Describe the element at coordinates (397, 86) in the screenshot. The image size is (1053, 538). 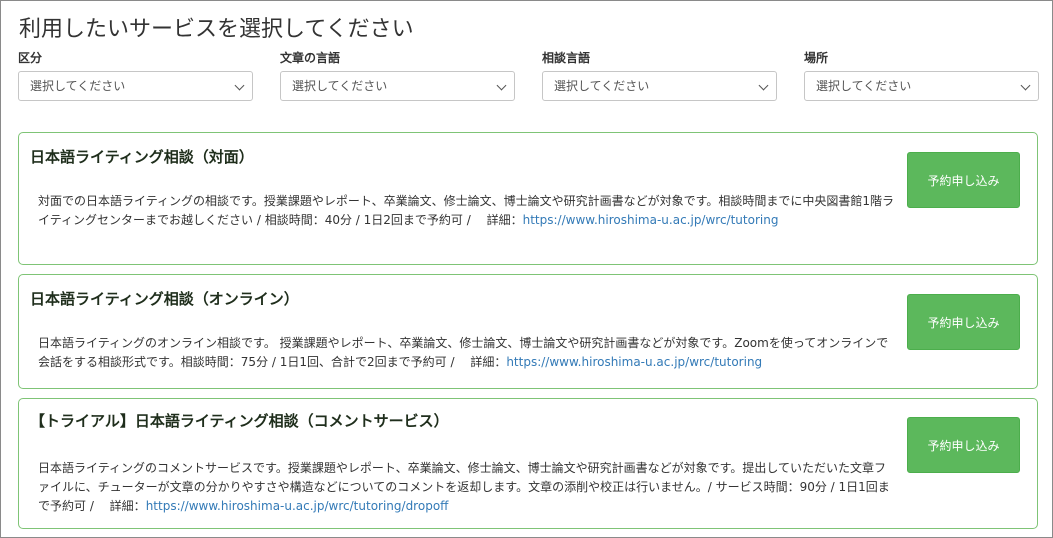
I see `document-language-select: 選択してください` at that location.